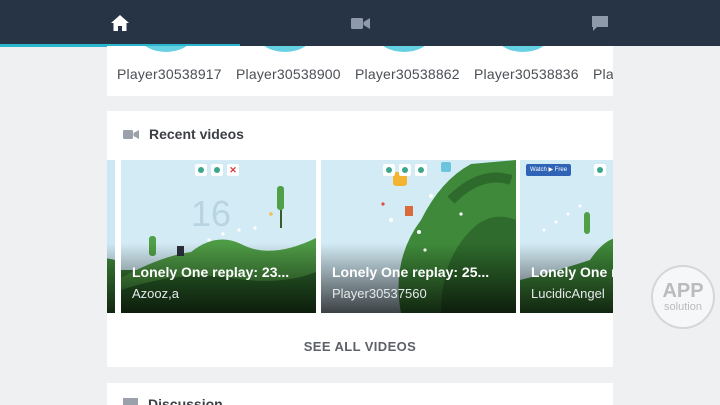 This screenshot has height=405, width=720. What do you see at coordinates (185, 400) in the screenshot?
I see `section-title: Discussion` at bounding box center [185, 400].